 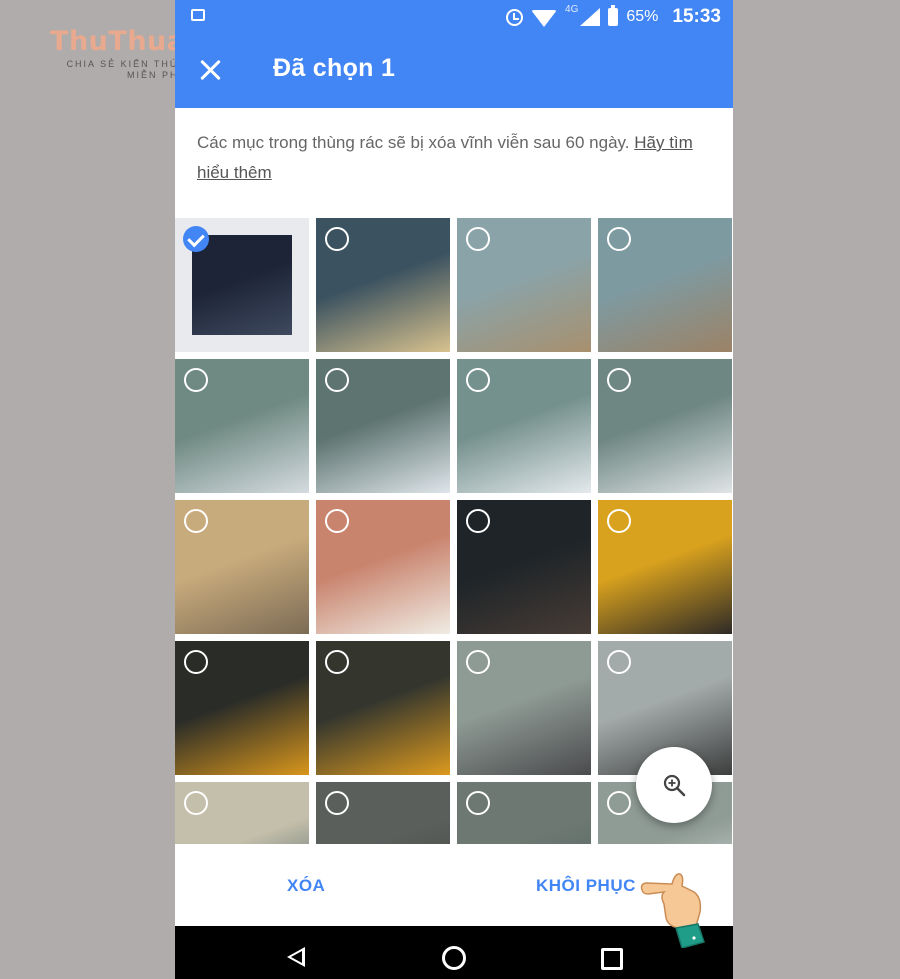 What do you see at coordinates (544, 18) in the screenshot?
I see `wifi-icon` at bounding box center [544, 18].